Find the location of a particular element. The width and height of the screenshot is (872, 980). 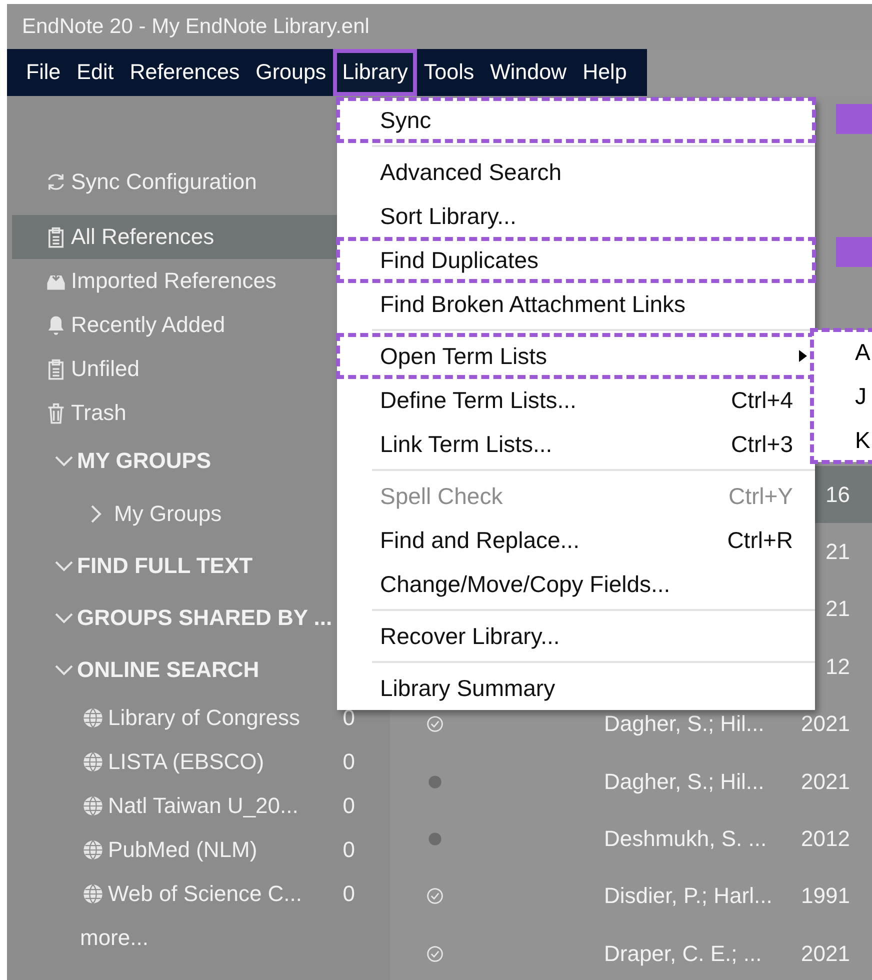

shortcut-label: Ctrl+4 is located at coordinates (762, 400).